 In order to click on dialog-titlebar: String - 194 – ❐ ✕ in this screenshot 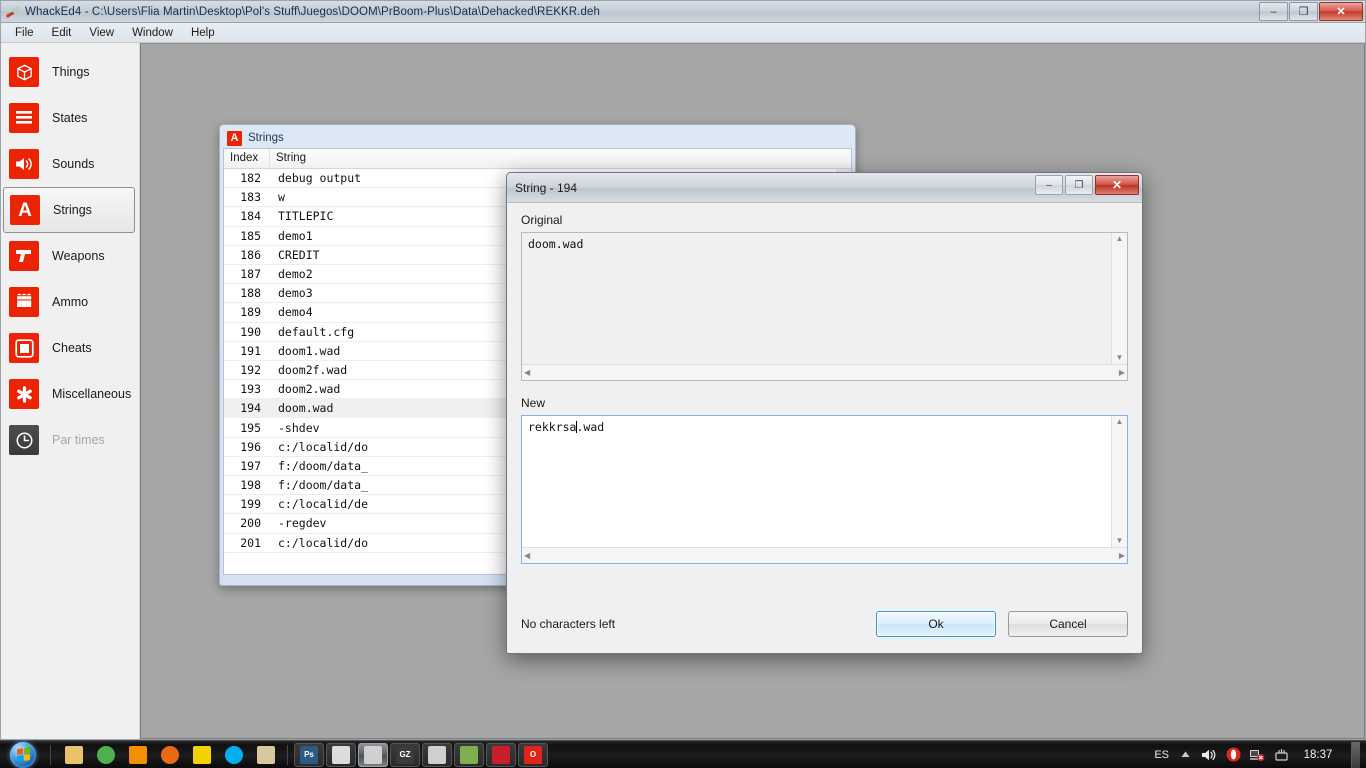, I will do `click(824, 188)`.